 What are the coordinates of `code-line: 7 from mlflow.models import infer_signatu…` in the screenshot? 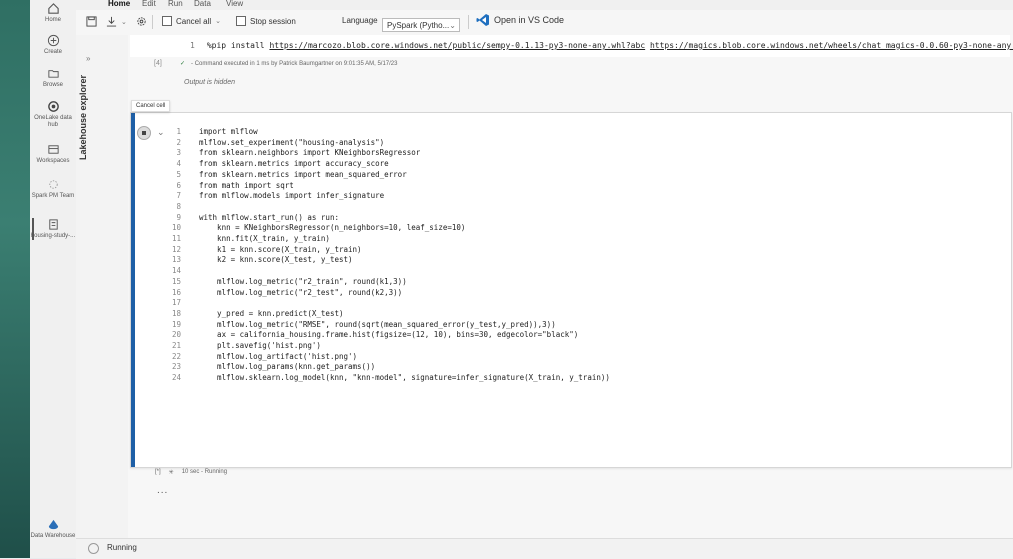 It's located at (384, 196).